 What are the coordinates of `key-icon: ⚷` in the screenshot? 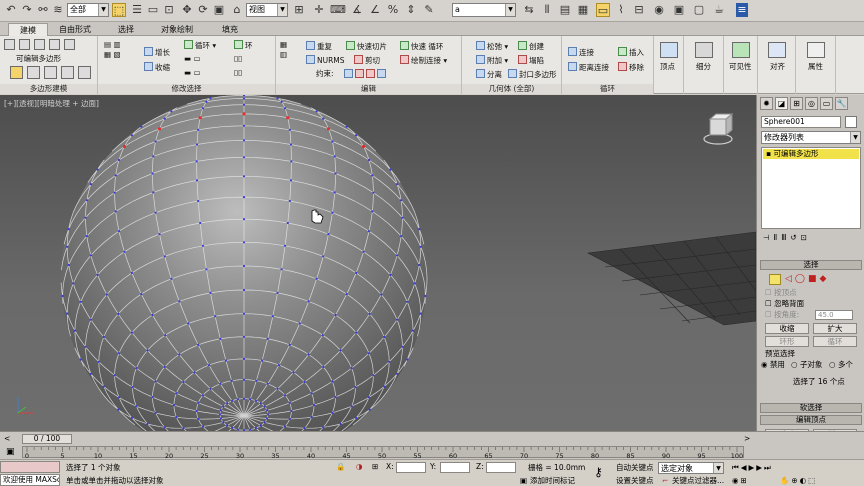 It's located at (598, 472).